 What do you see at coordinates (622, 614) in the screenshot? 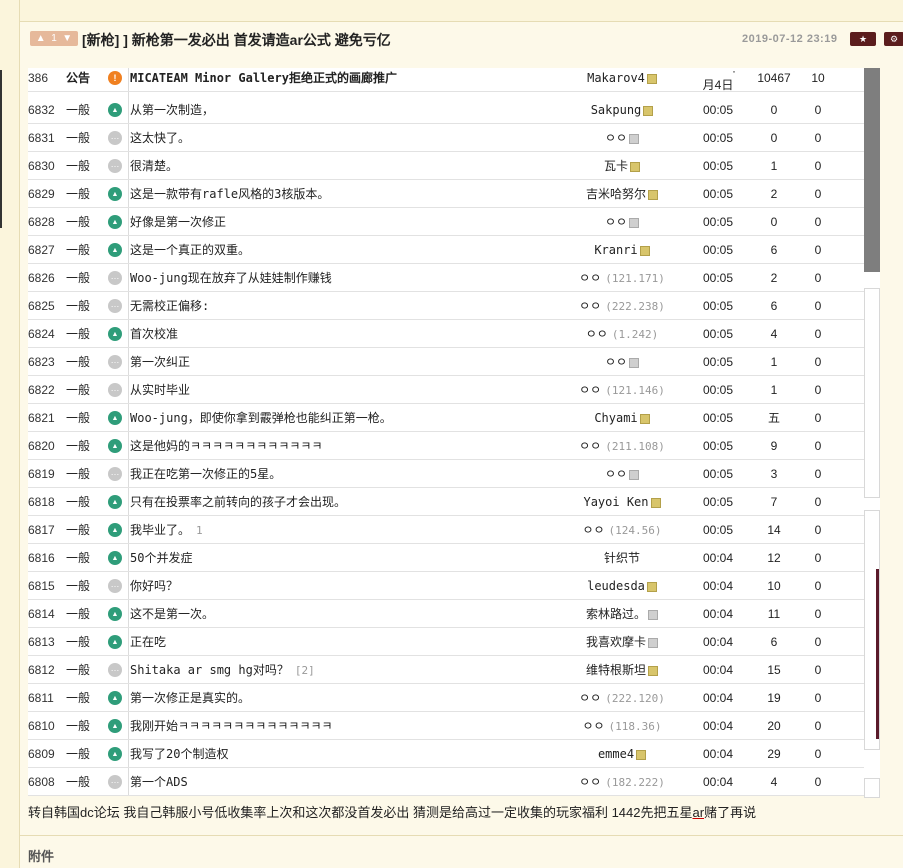
I see `post-writer: 索林路过。` at bounding box center [622, 614].